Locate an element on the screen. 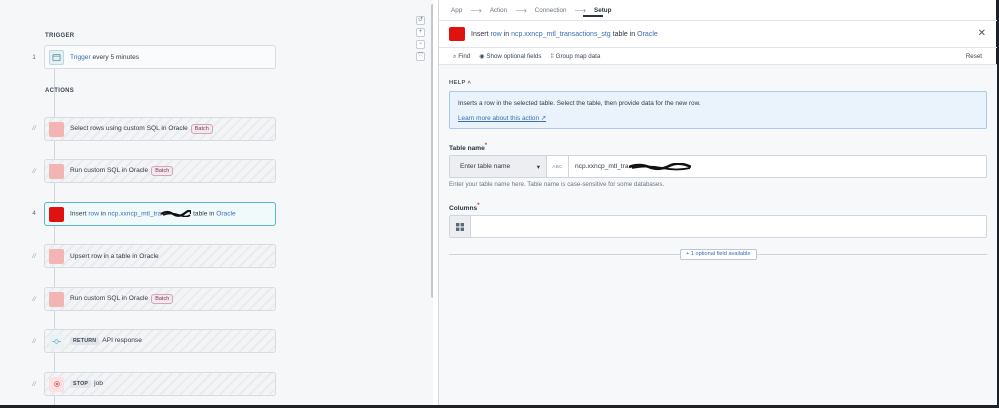 The image size is (999, 408). chevron-up-icon: ˄ is located at coordinates (469, 83).